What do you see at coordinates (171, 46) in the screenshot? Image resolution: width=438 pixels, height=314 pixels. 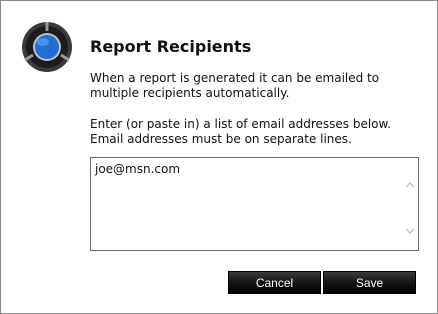 I see `dialog-title: Report Recipients` at bounding box center [171, 46].